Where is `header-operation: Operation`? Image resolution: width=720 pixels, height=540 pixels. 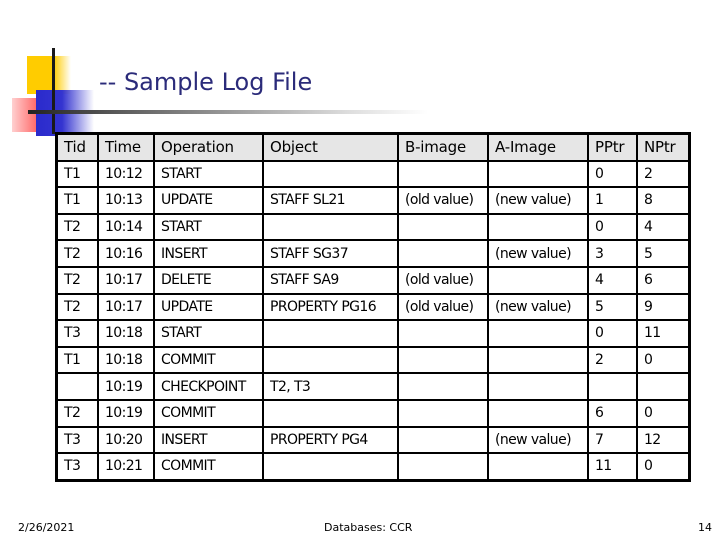
header-operation: Operation is located at coordinates (208, 147).